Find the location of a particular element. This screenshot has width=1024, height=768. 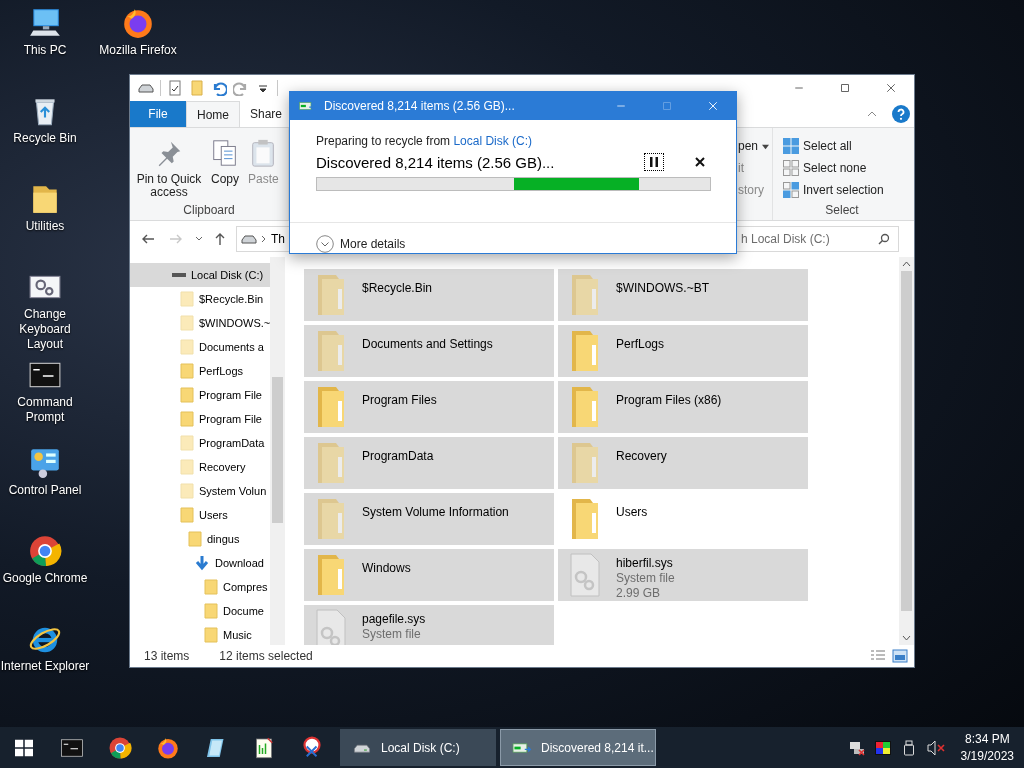

network-error-icon is located at coordinates (856, 747).